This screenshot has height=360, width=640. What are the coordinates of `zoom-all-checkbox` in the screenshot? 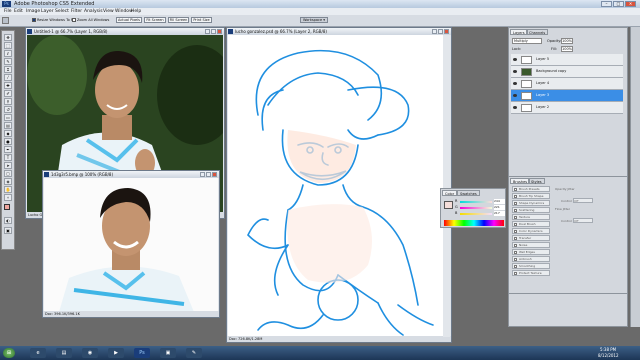 It's located at (74, 20).